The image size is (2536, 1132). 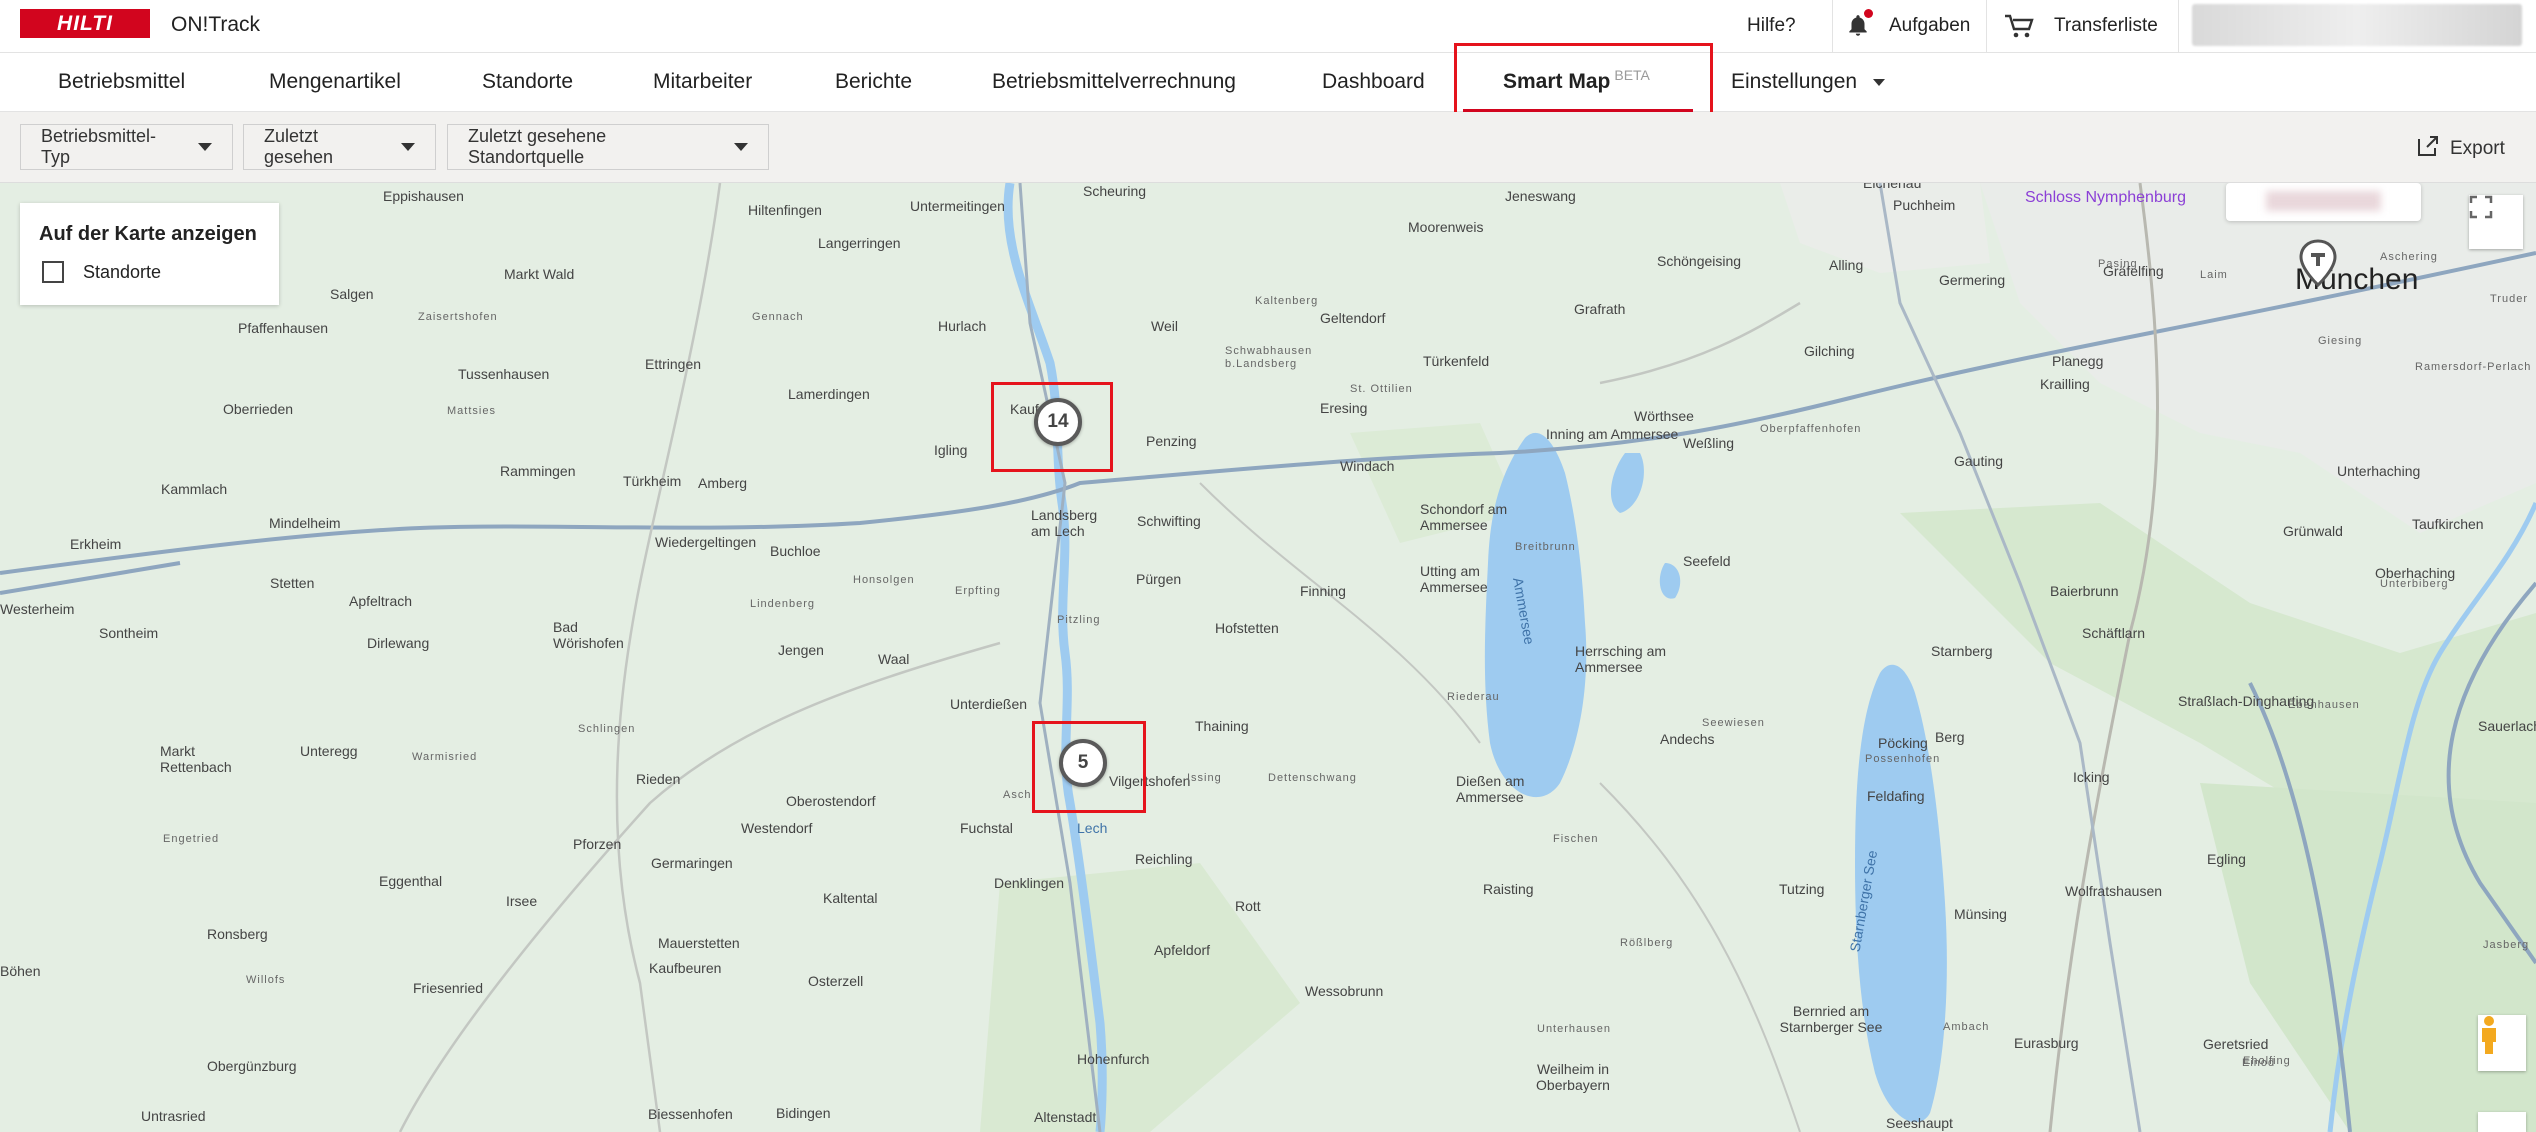 I want to click on location-pin-icon, so click(x=2318, y=263).